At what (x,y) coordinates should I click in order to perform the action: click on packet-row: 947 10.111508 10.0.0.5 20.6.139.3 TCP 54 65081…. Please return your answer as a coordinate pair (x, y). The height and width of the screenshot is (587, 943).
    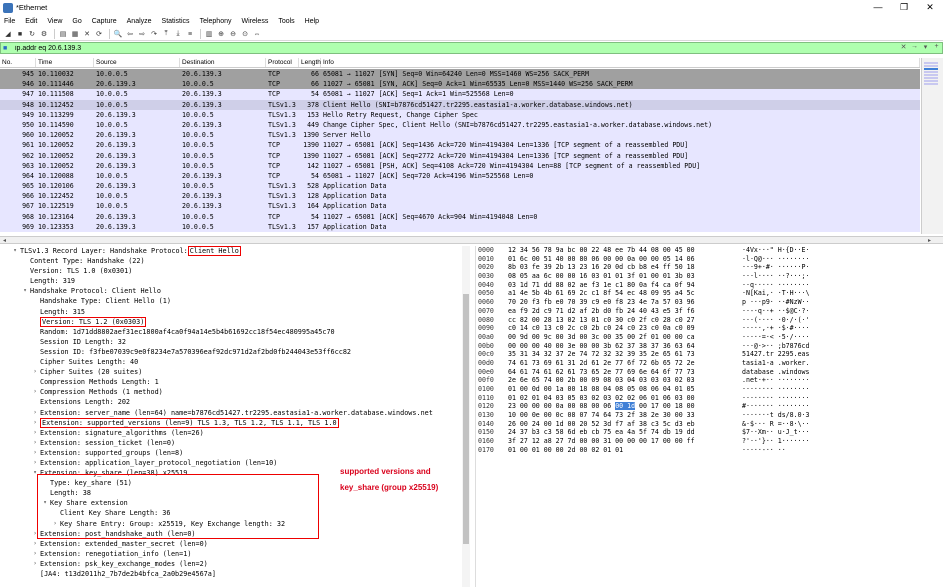
    Looking at the image, I should click on (460, 94).